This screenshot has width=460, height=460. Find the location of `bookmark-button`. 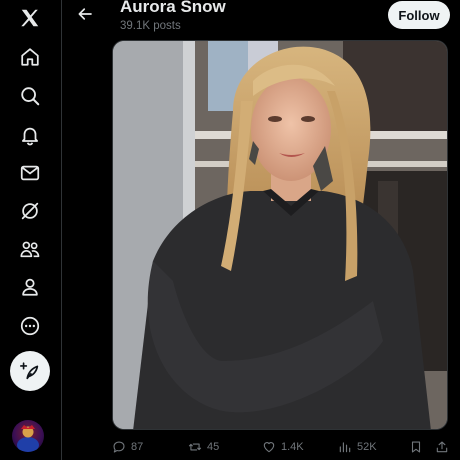

bookmark-button is located at coordinates (416, 447).